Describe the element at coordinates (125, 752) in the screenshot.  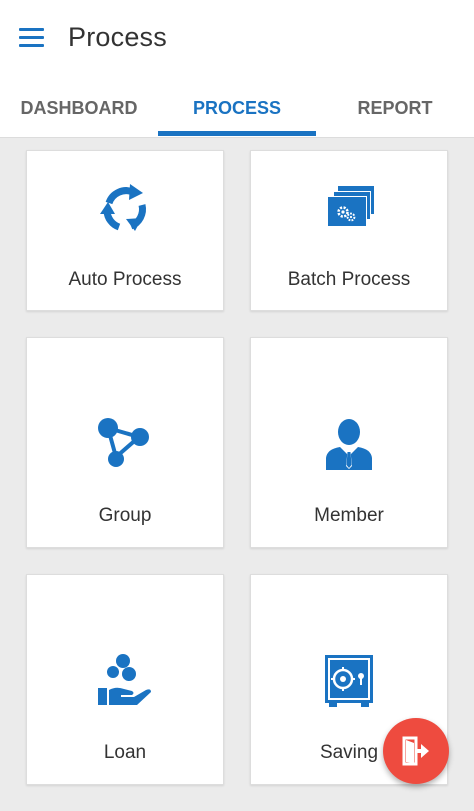
I see `card-label: Loan` at that location.